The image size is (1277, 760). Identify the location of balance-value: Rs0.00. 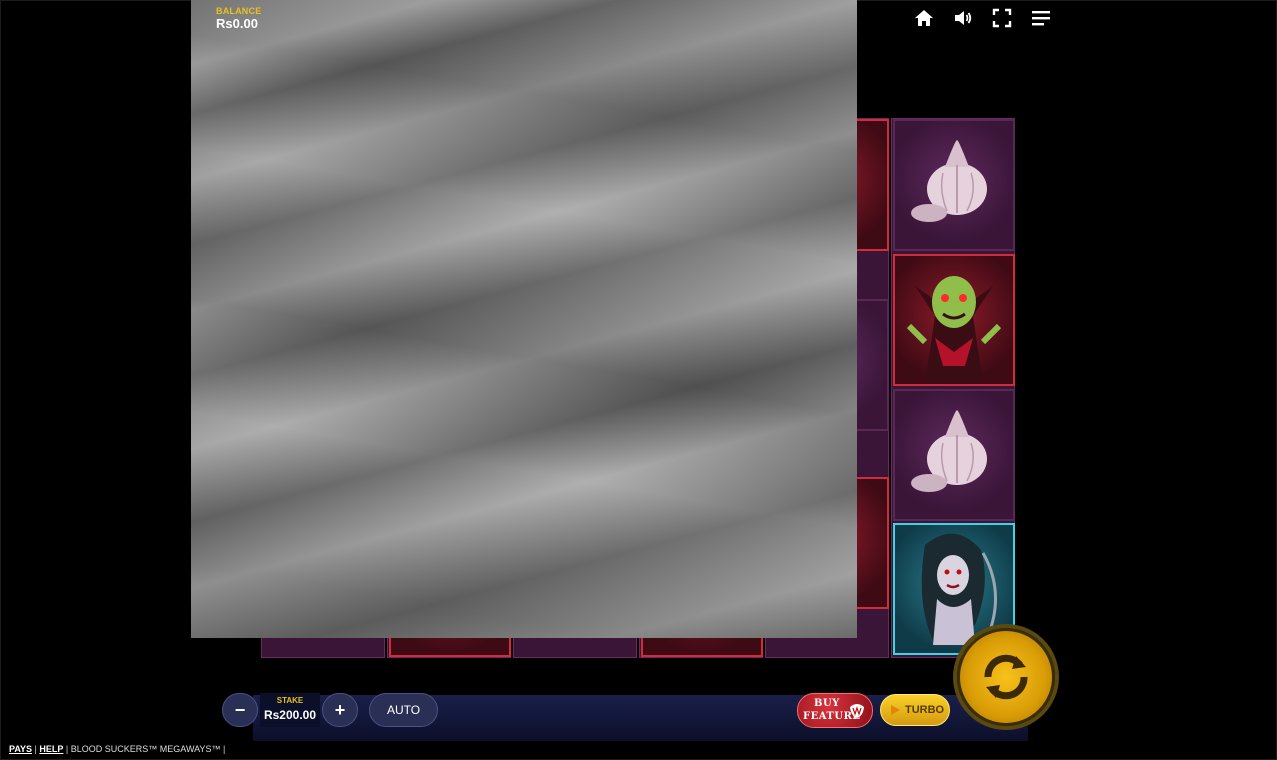
(237, 23).